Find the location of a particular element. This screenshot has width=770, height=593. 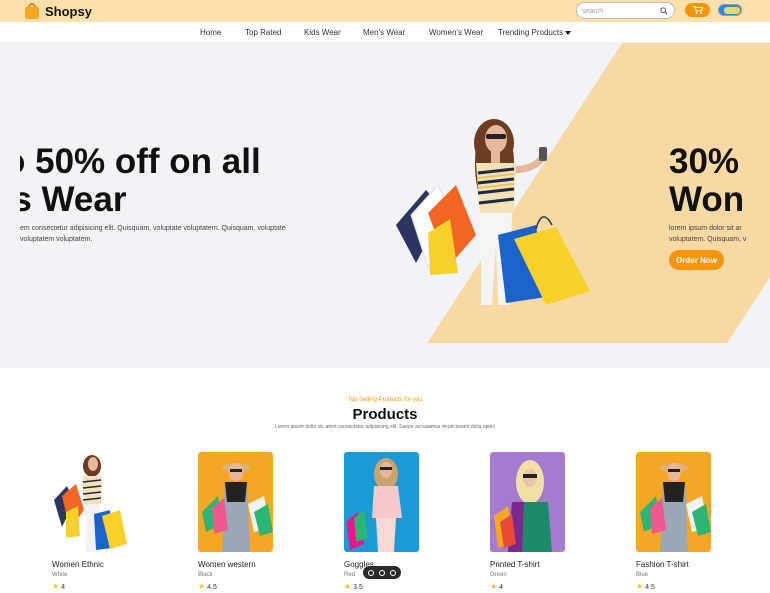

nav-top-rated: Top Rated is located at coordinates (263, 32).